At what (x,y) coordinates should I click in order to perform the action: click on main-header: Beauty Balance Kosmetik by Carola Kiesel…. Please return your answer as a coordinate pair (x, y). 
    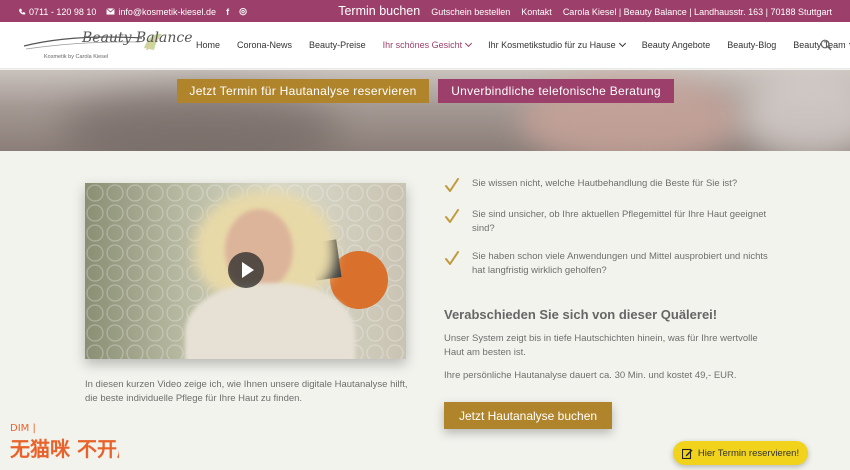
    Looking at the image, I should click on (425, 45).